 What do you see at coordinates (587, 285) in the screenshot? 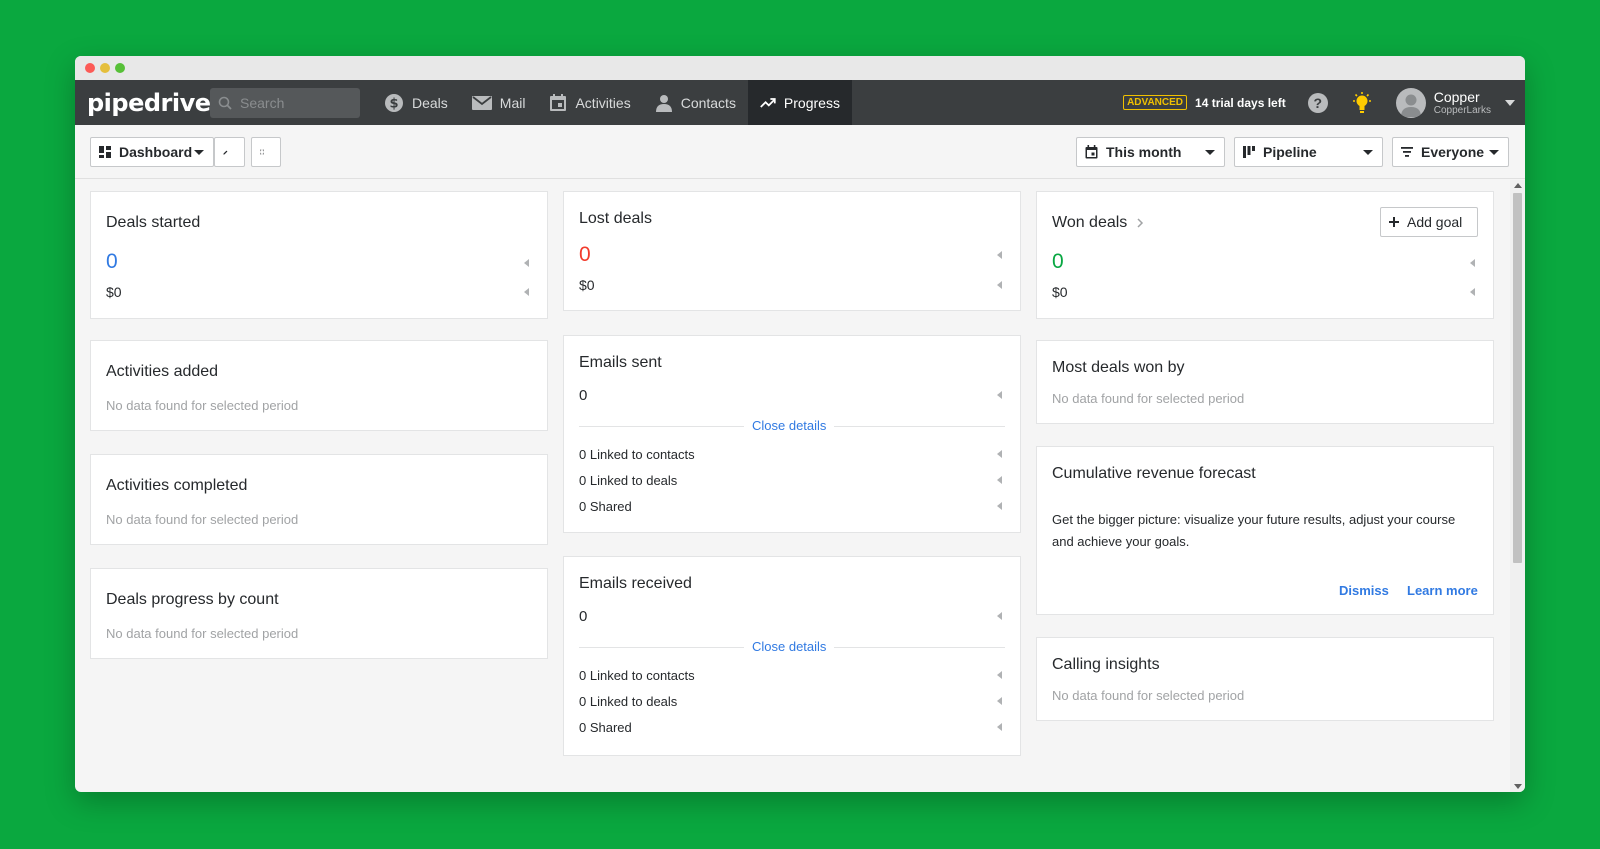
I see `lost-deals-amount: $0` at bounding box center [587, 285].